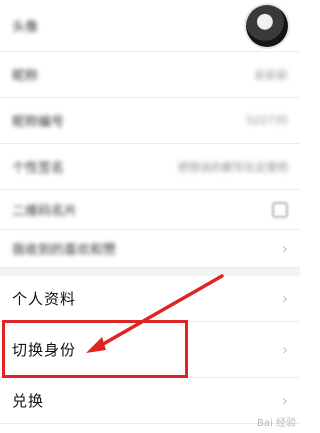  I want to click on watermark: Bai 经验, so click(276, 423).